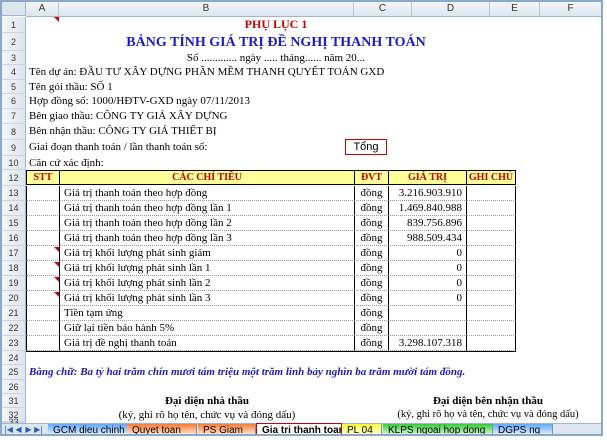 This screenshot has width=607, height=440. Describe the element at coordinates (14, 208) in the screenshot. I see `row-header: 14` at that location.